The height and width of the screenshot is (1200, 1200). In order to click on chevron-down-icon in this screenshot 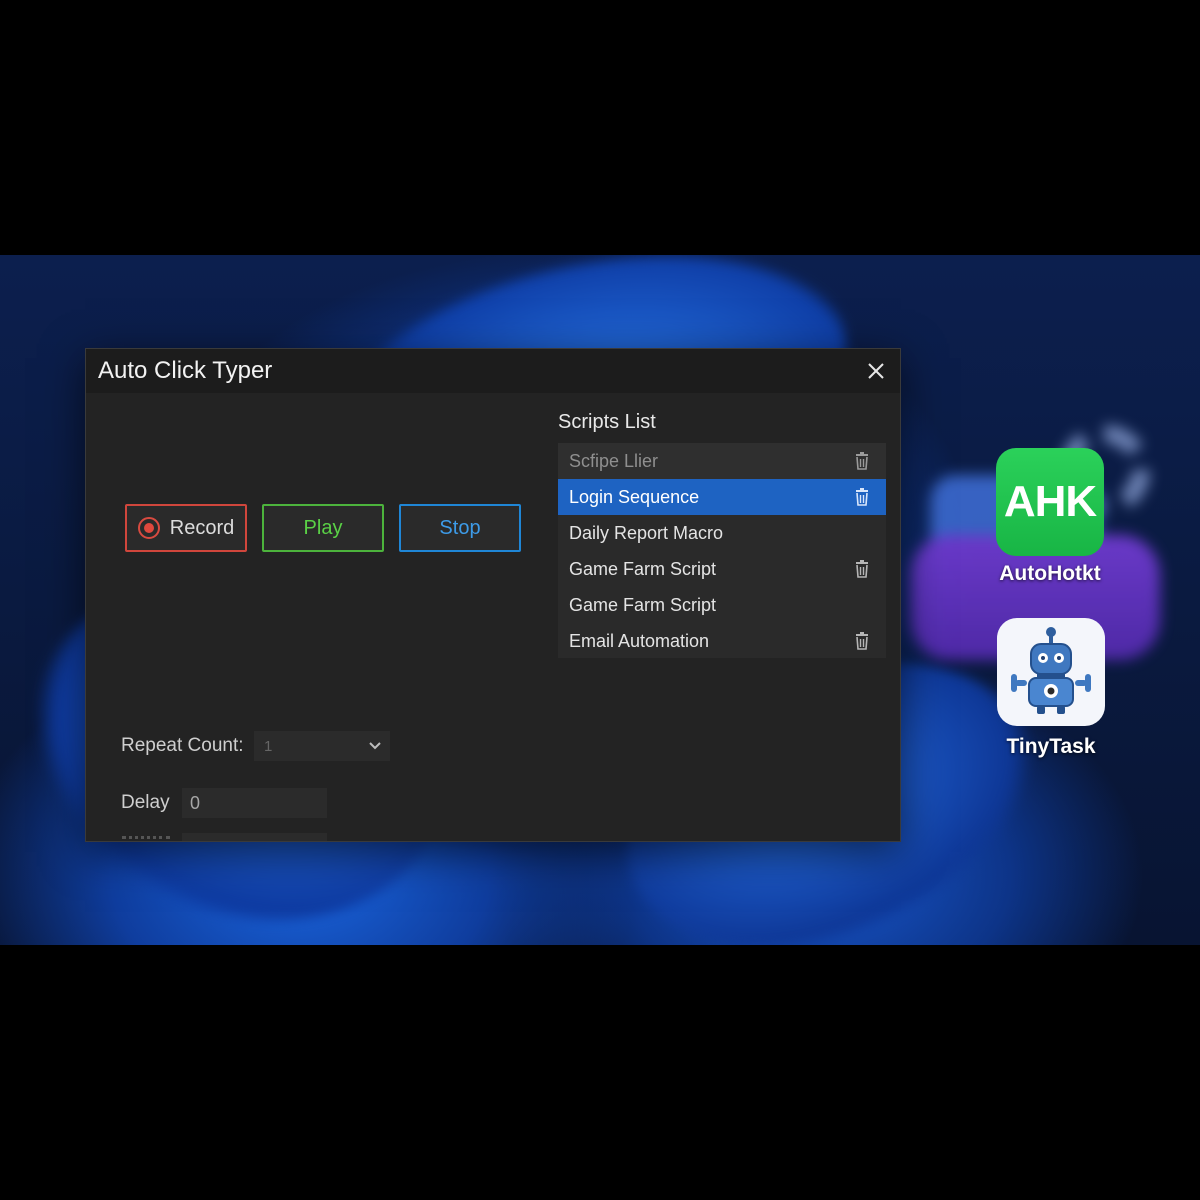, I will do `click(375, 746)`.